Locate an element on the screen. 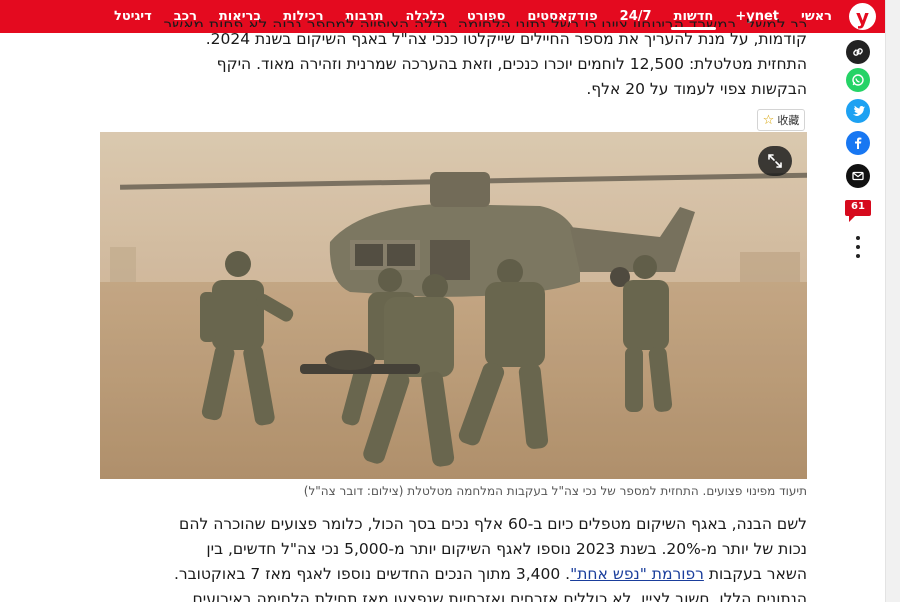 The image size is (900, 602). link-icon is located at coordinates (858, 52).